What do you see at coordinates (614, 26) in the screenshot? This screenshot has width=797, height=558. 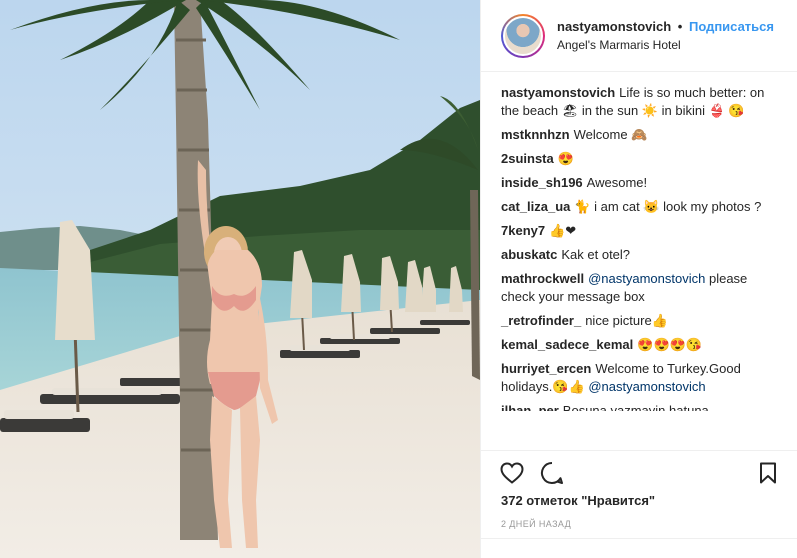 I see `author-username: nastyamonstovich` at bounding box center [614, 26].